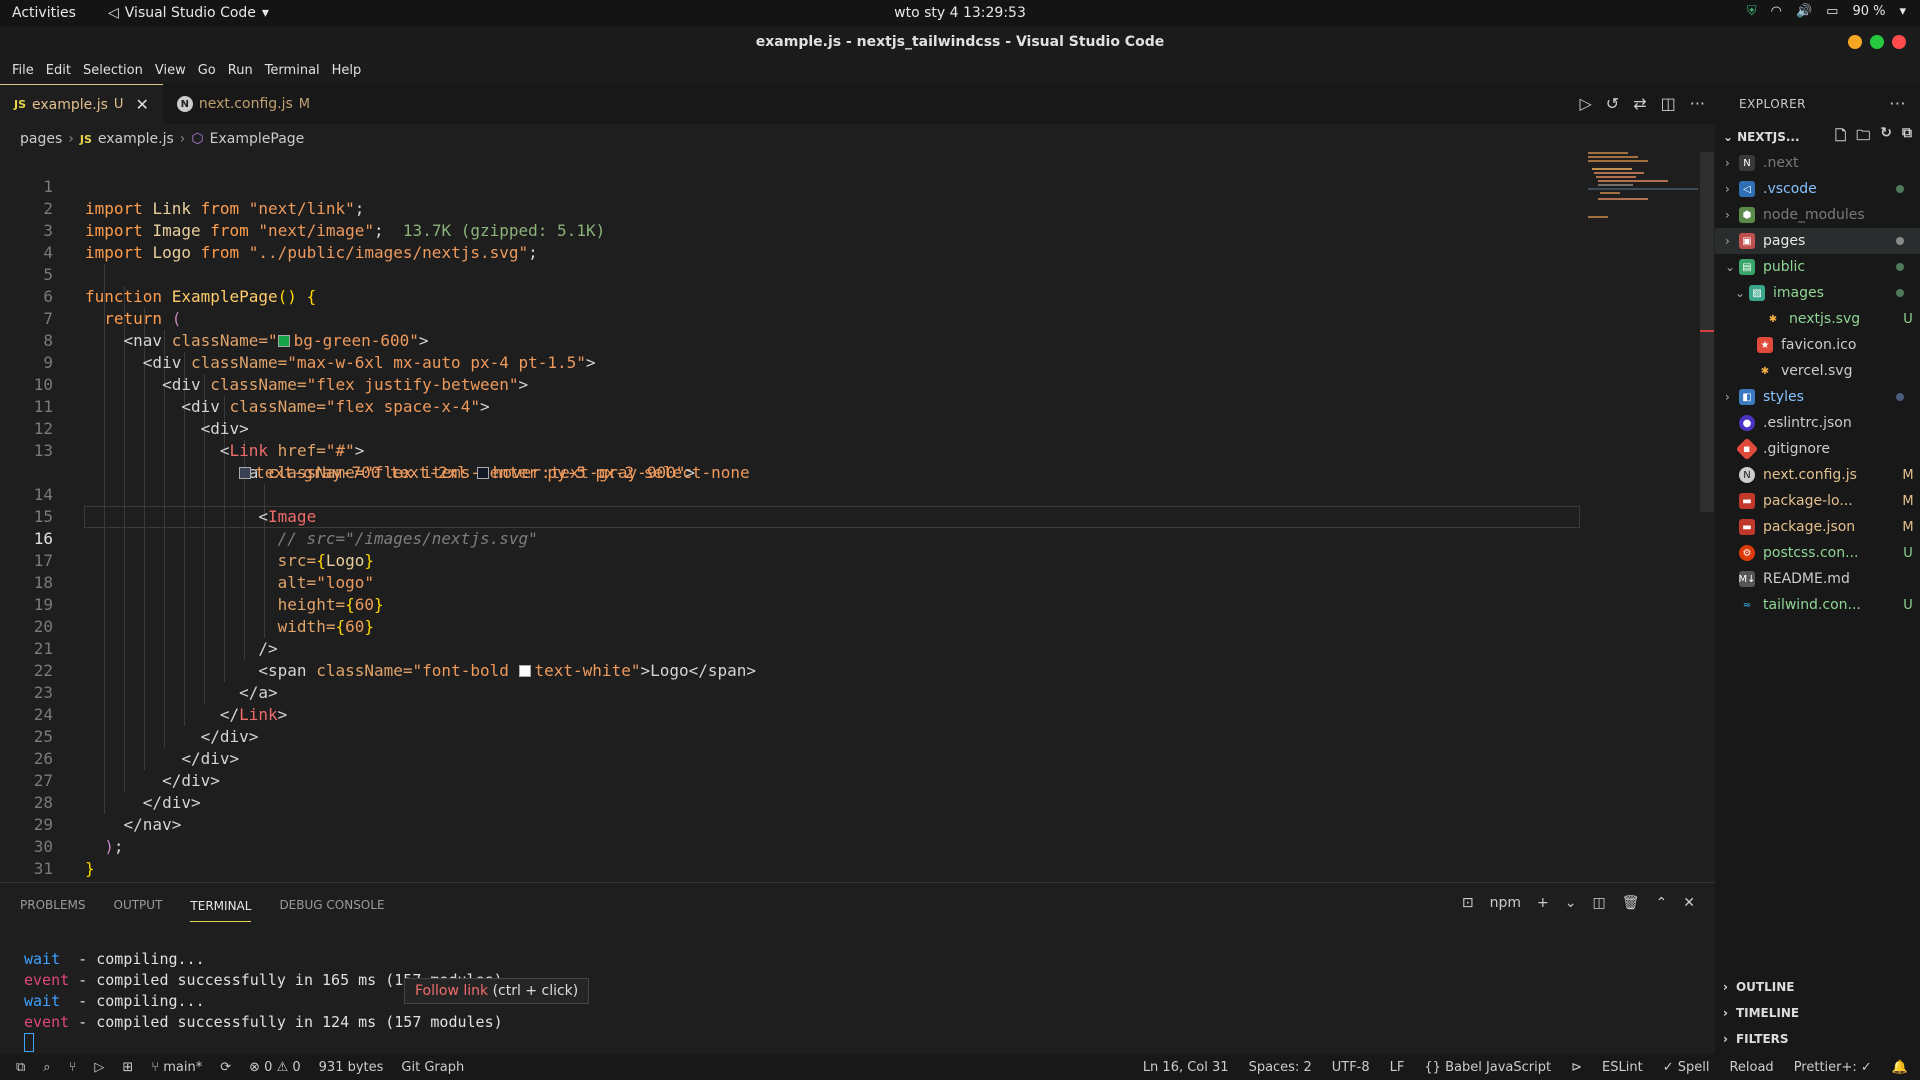 This screenshot has height=1080, width=1920. What do you see at coordinates (1622, 1067) in the screenshot?
I see `eslint-status: ESLint` at bounding box center [1622, 1067].